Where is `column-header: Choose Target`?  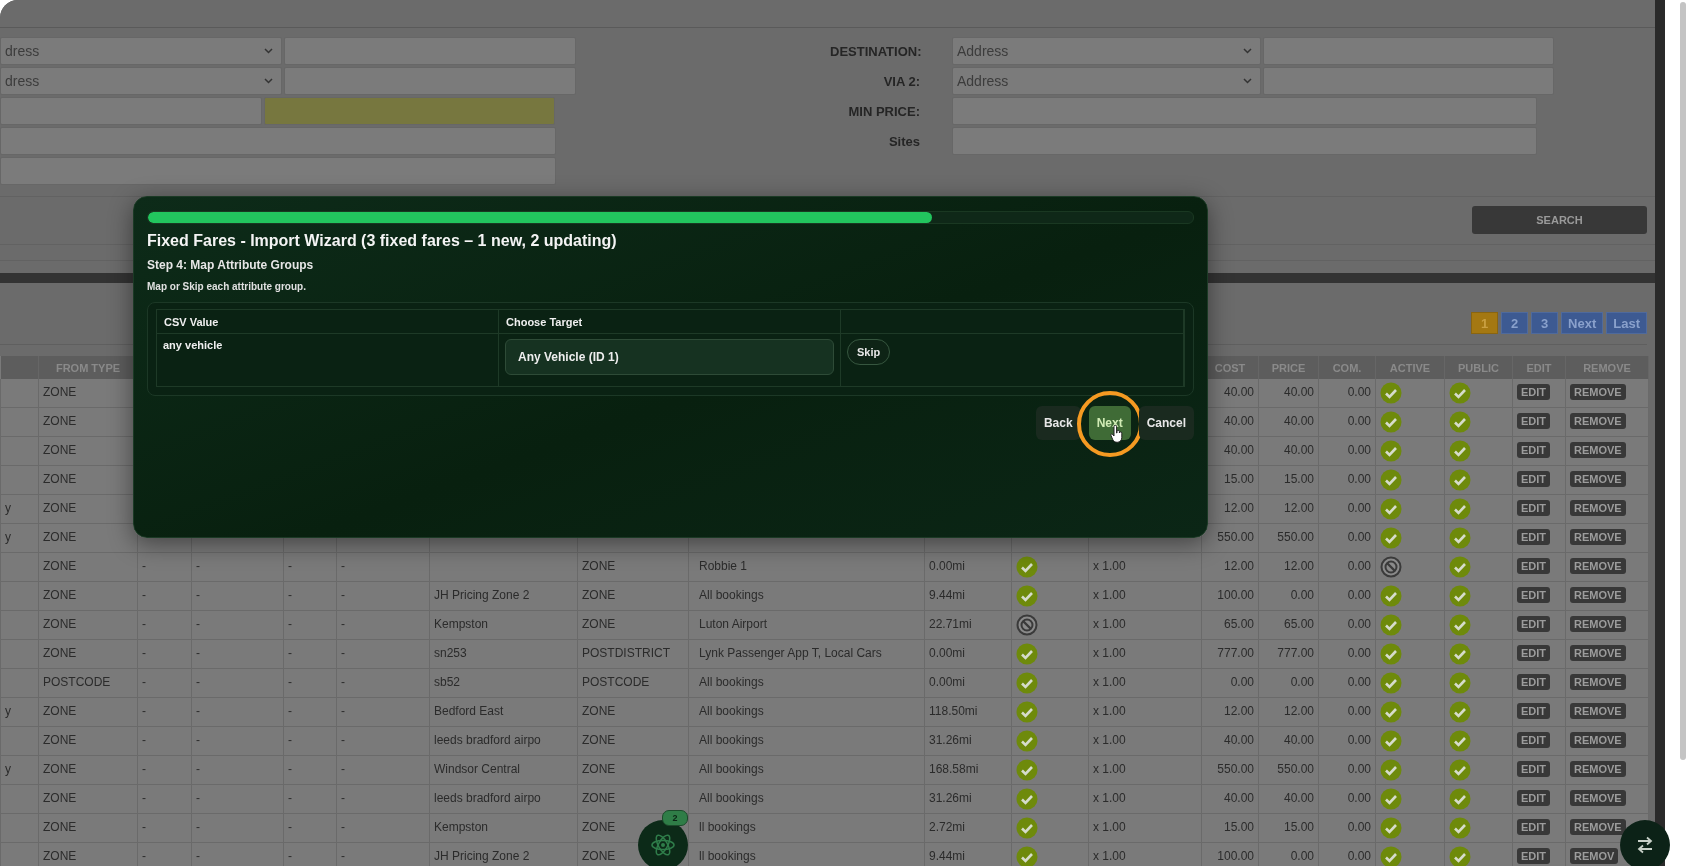 column-header: Choose Target is located at coordinates (670, 322).